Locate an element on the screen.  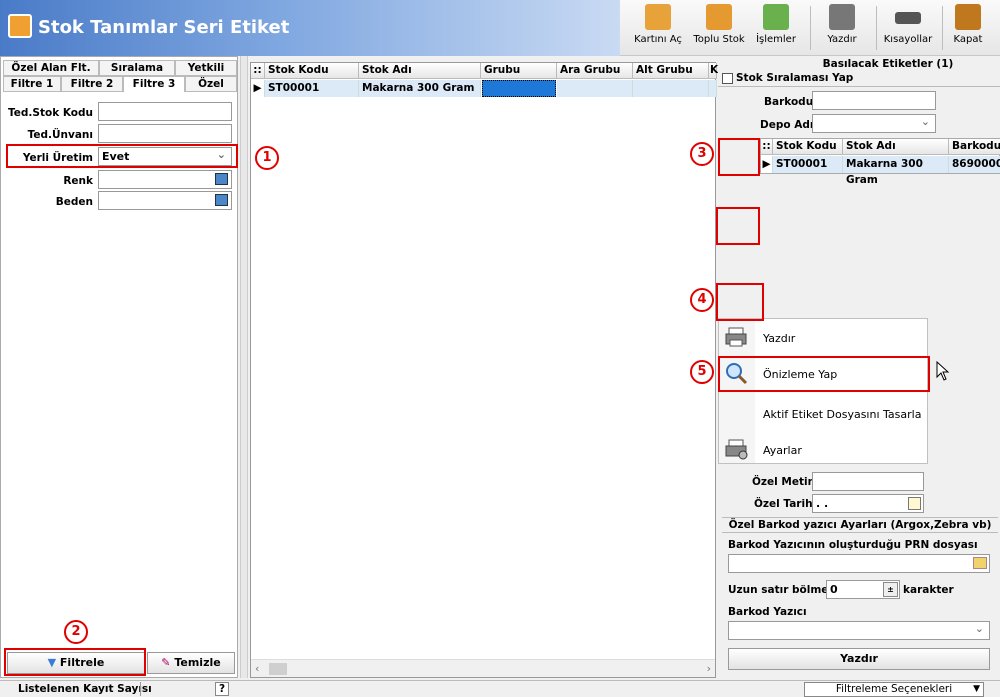
calendar-icon is located at coordinates (914, 503).